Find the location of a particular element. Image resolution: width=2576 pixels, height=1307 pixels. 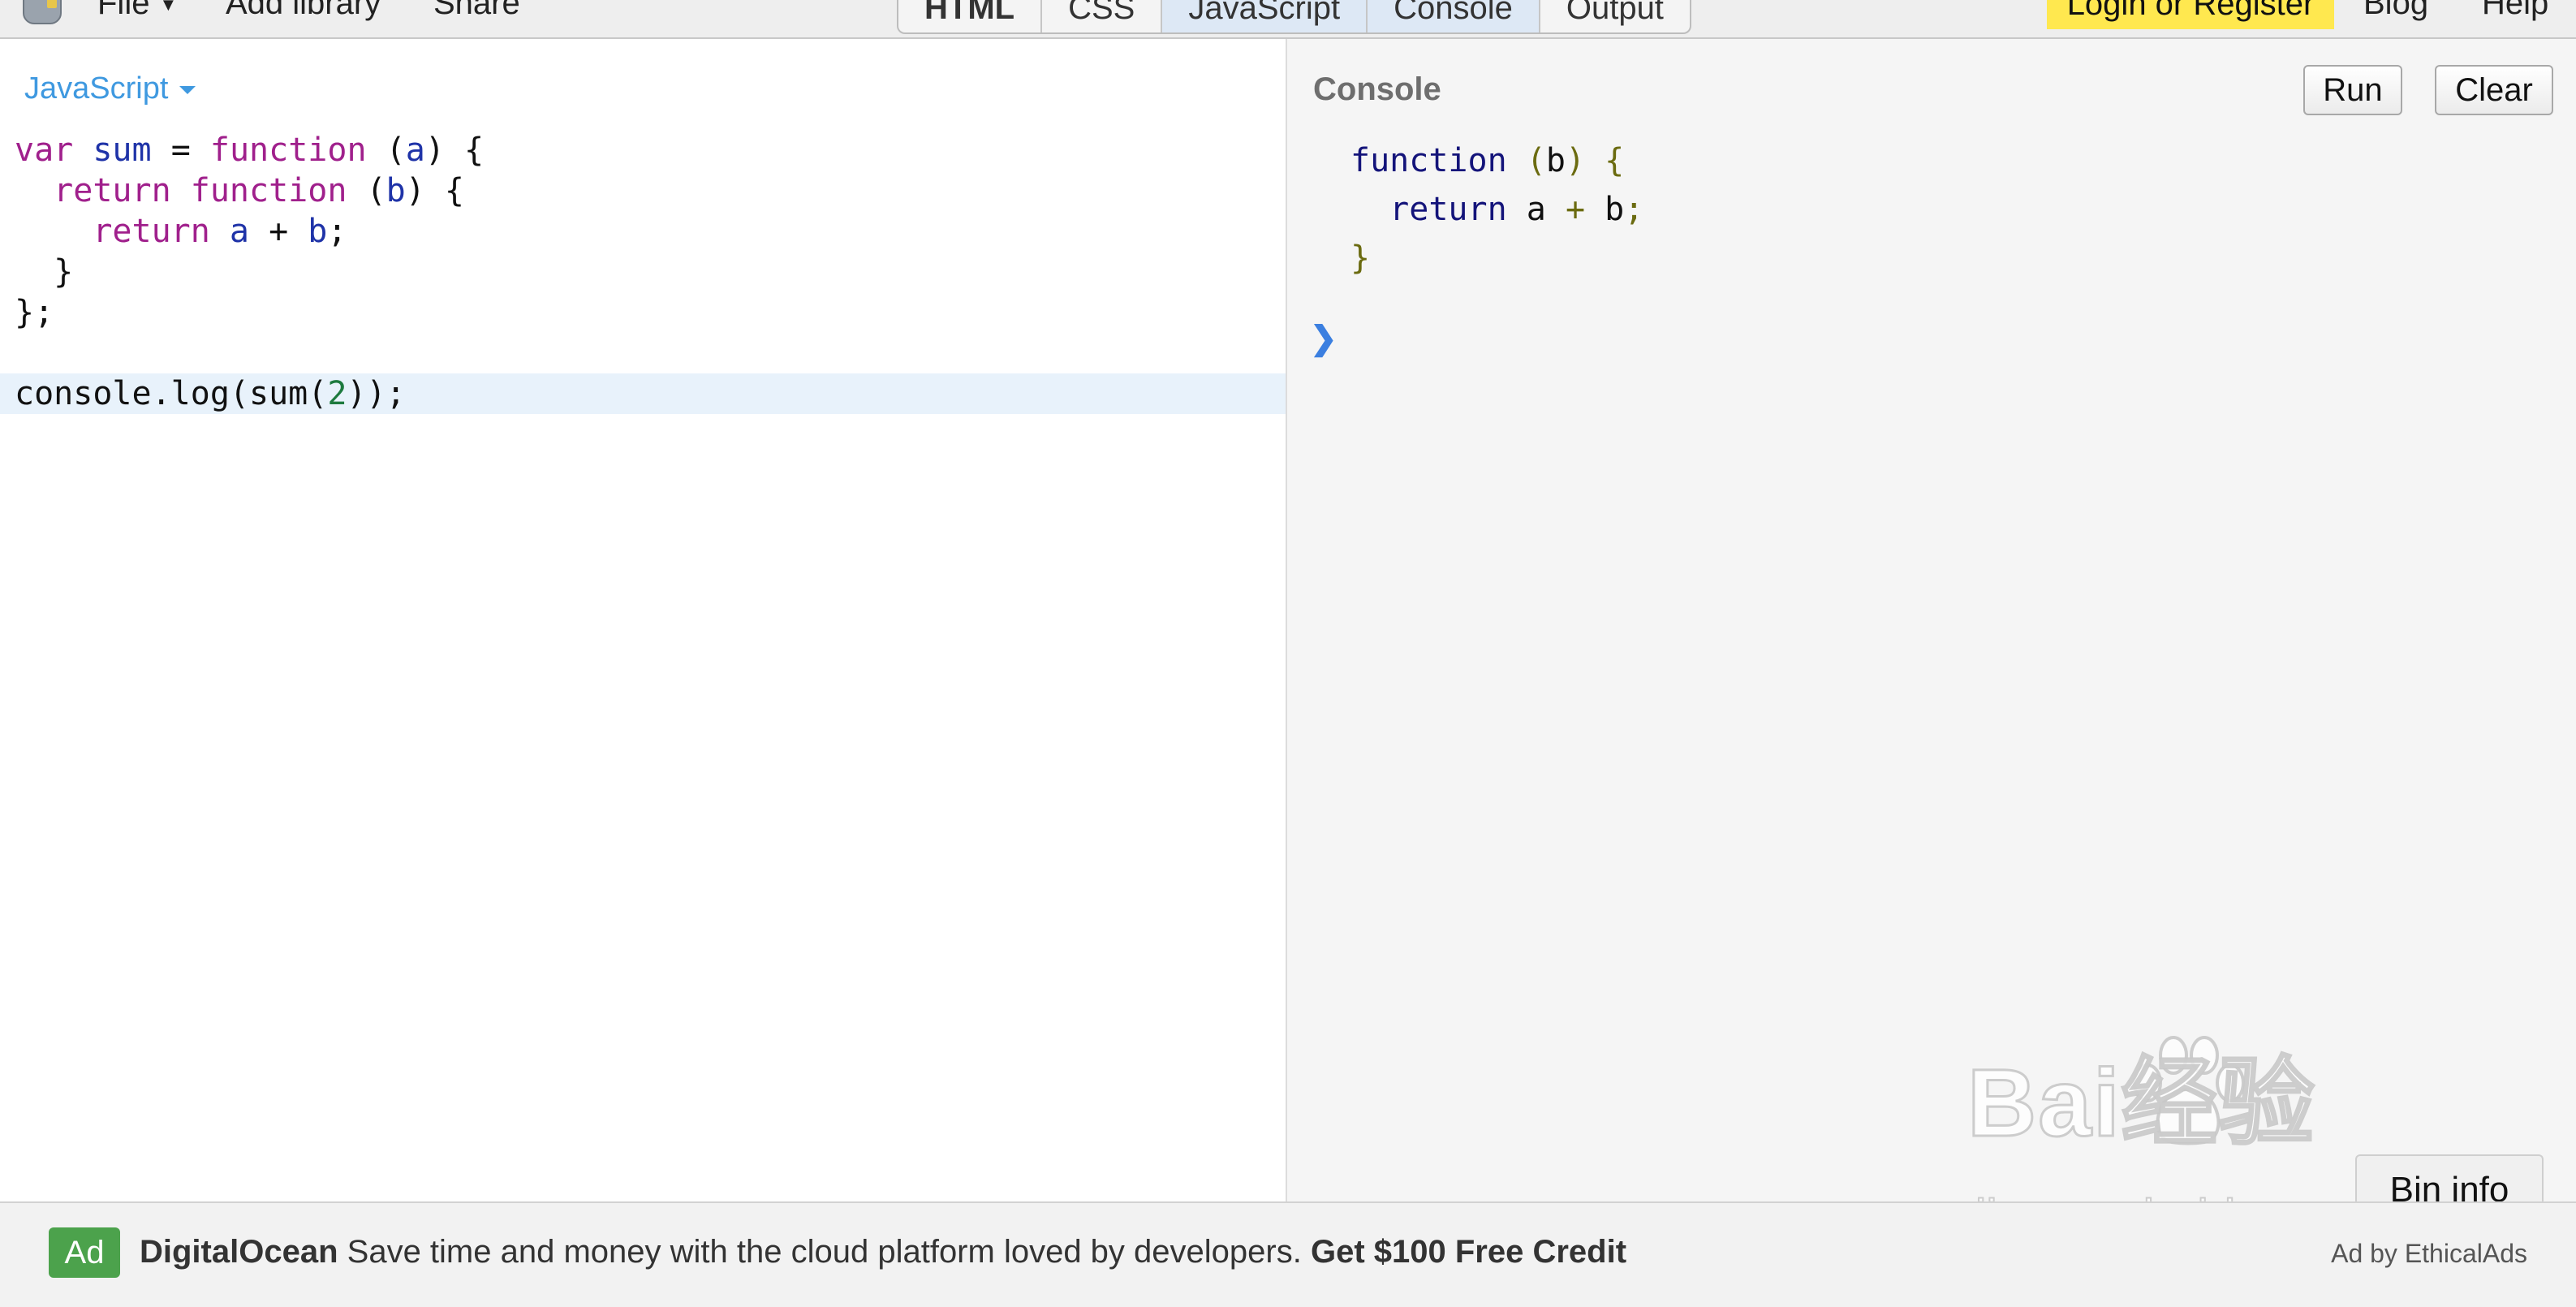

panel-tabs: HTML CSS JavaScript Console Output is located at coordinates (1294, 17).